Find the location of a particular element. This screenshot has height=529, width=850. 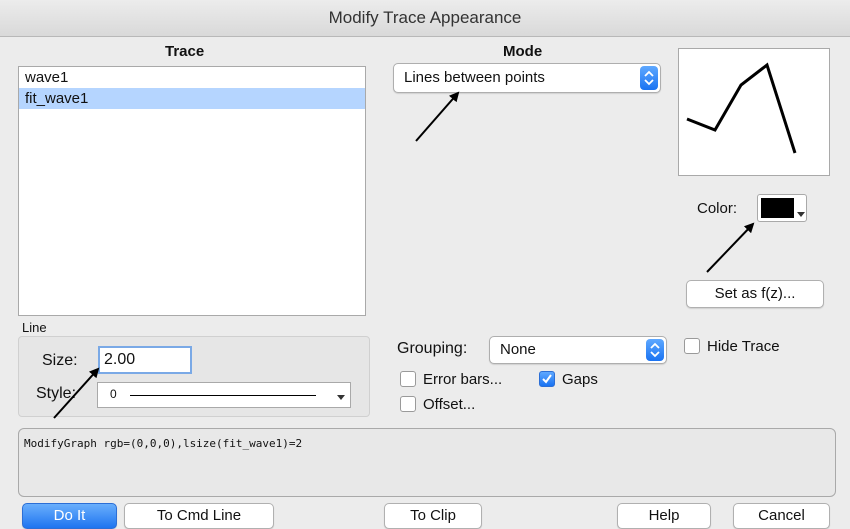

arrow-color is located at coordinates (730, 247).